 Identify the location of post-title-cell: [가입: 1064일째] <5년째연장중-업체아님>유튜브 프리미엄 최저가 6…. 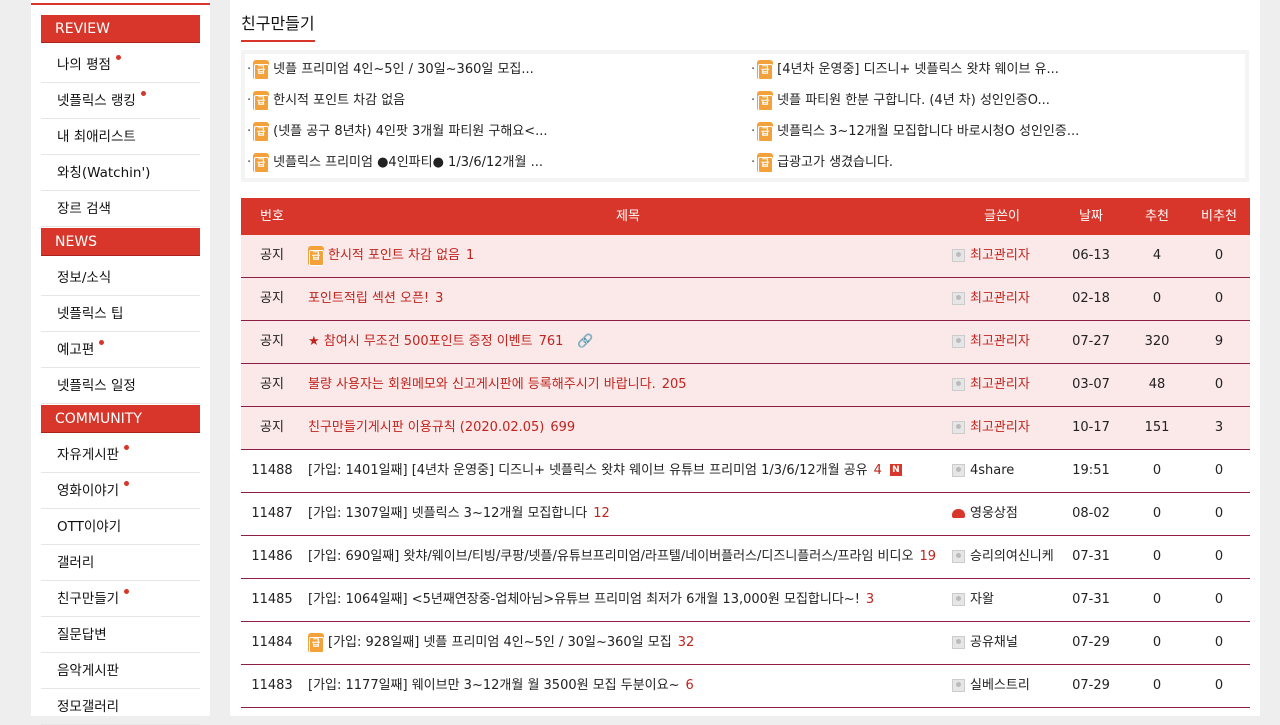
(628, 600).